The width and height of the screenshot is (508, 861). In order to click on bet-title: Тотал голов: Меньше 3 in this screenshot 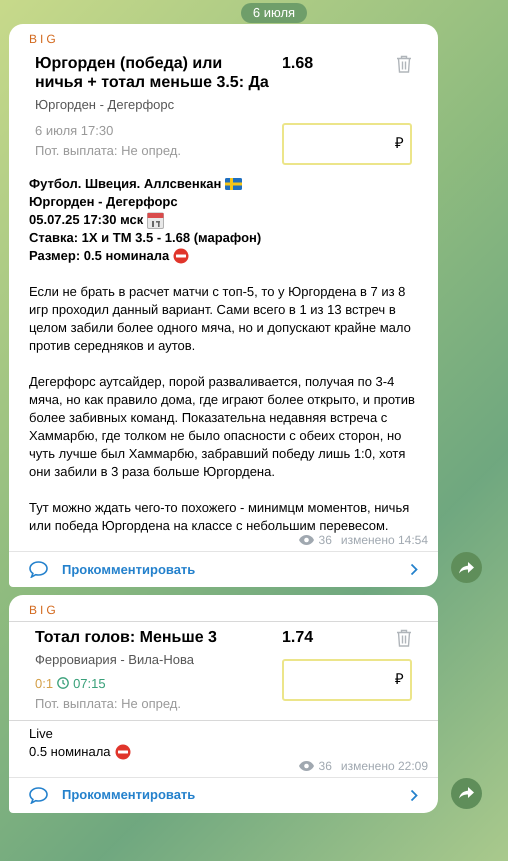, I will do `click(126, 637)`.